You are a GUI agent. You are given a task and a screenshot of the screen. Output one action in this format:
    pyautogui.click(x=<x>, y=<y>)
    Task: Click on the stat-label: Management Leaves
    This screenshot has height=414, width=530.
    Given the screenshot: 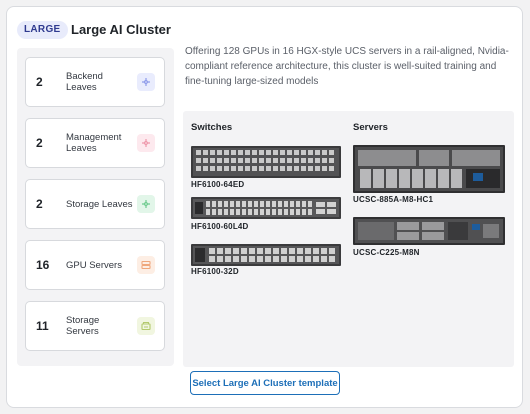 What is the action you would take?
    pyautogui.click(x=94, y=143)
    